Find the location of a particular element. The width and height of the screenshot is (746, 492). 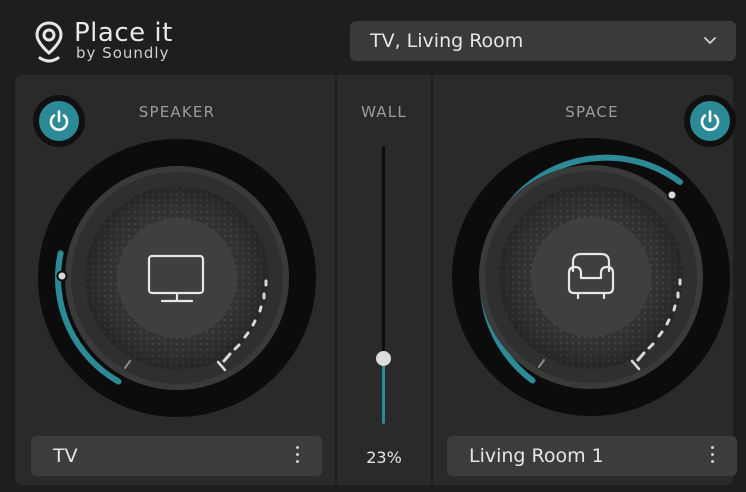

brand-logo: Place it by Soundly is located at coordinates (119, 42).